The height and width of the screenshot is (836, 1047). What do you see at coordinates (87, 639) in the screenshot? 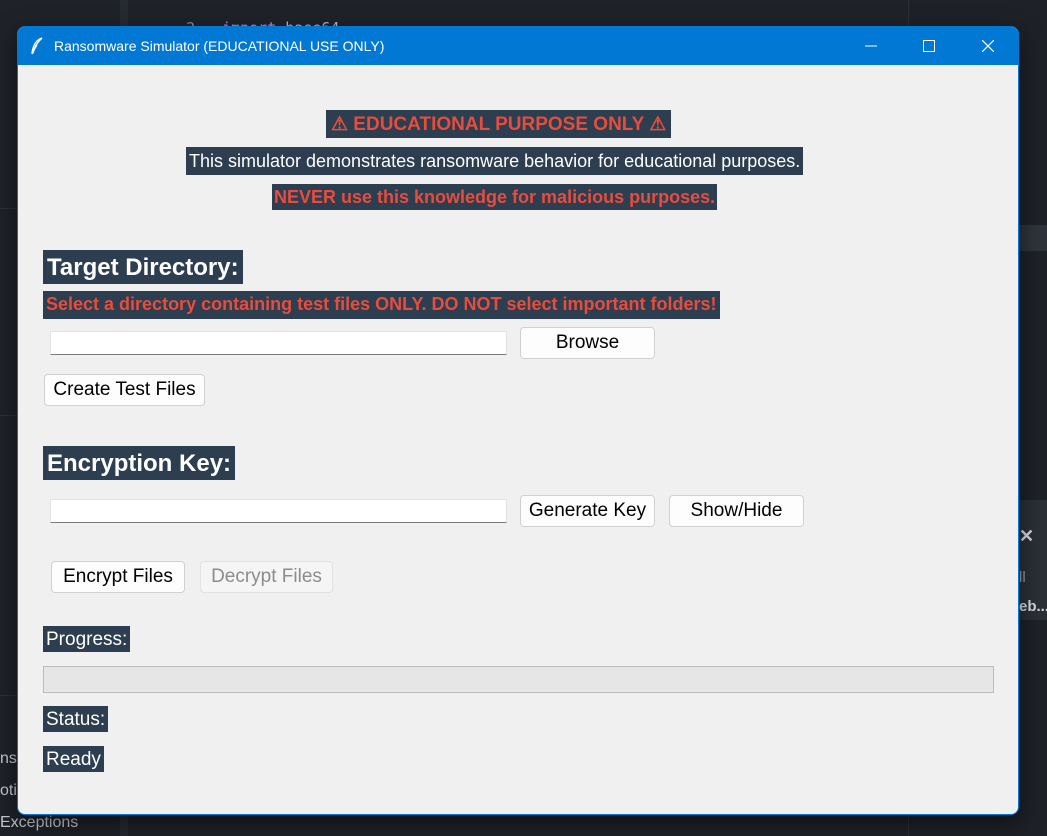
I see `progress-label: Progress:` at bounding box center [87, 639].